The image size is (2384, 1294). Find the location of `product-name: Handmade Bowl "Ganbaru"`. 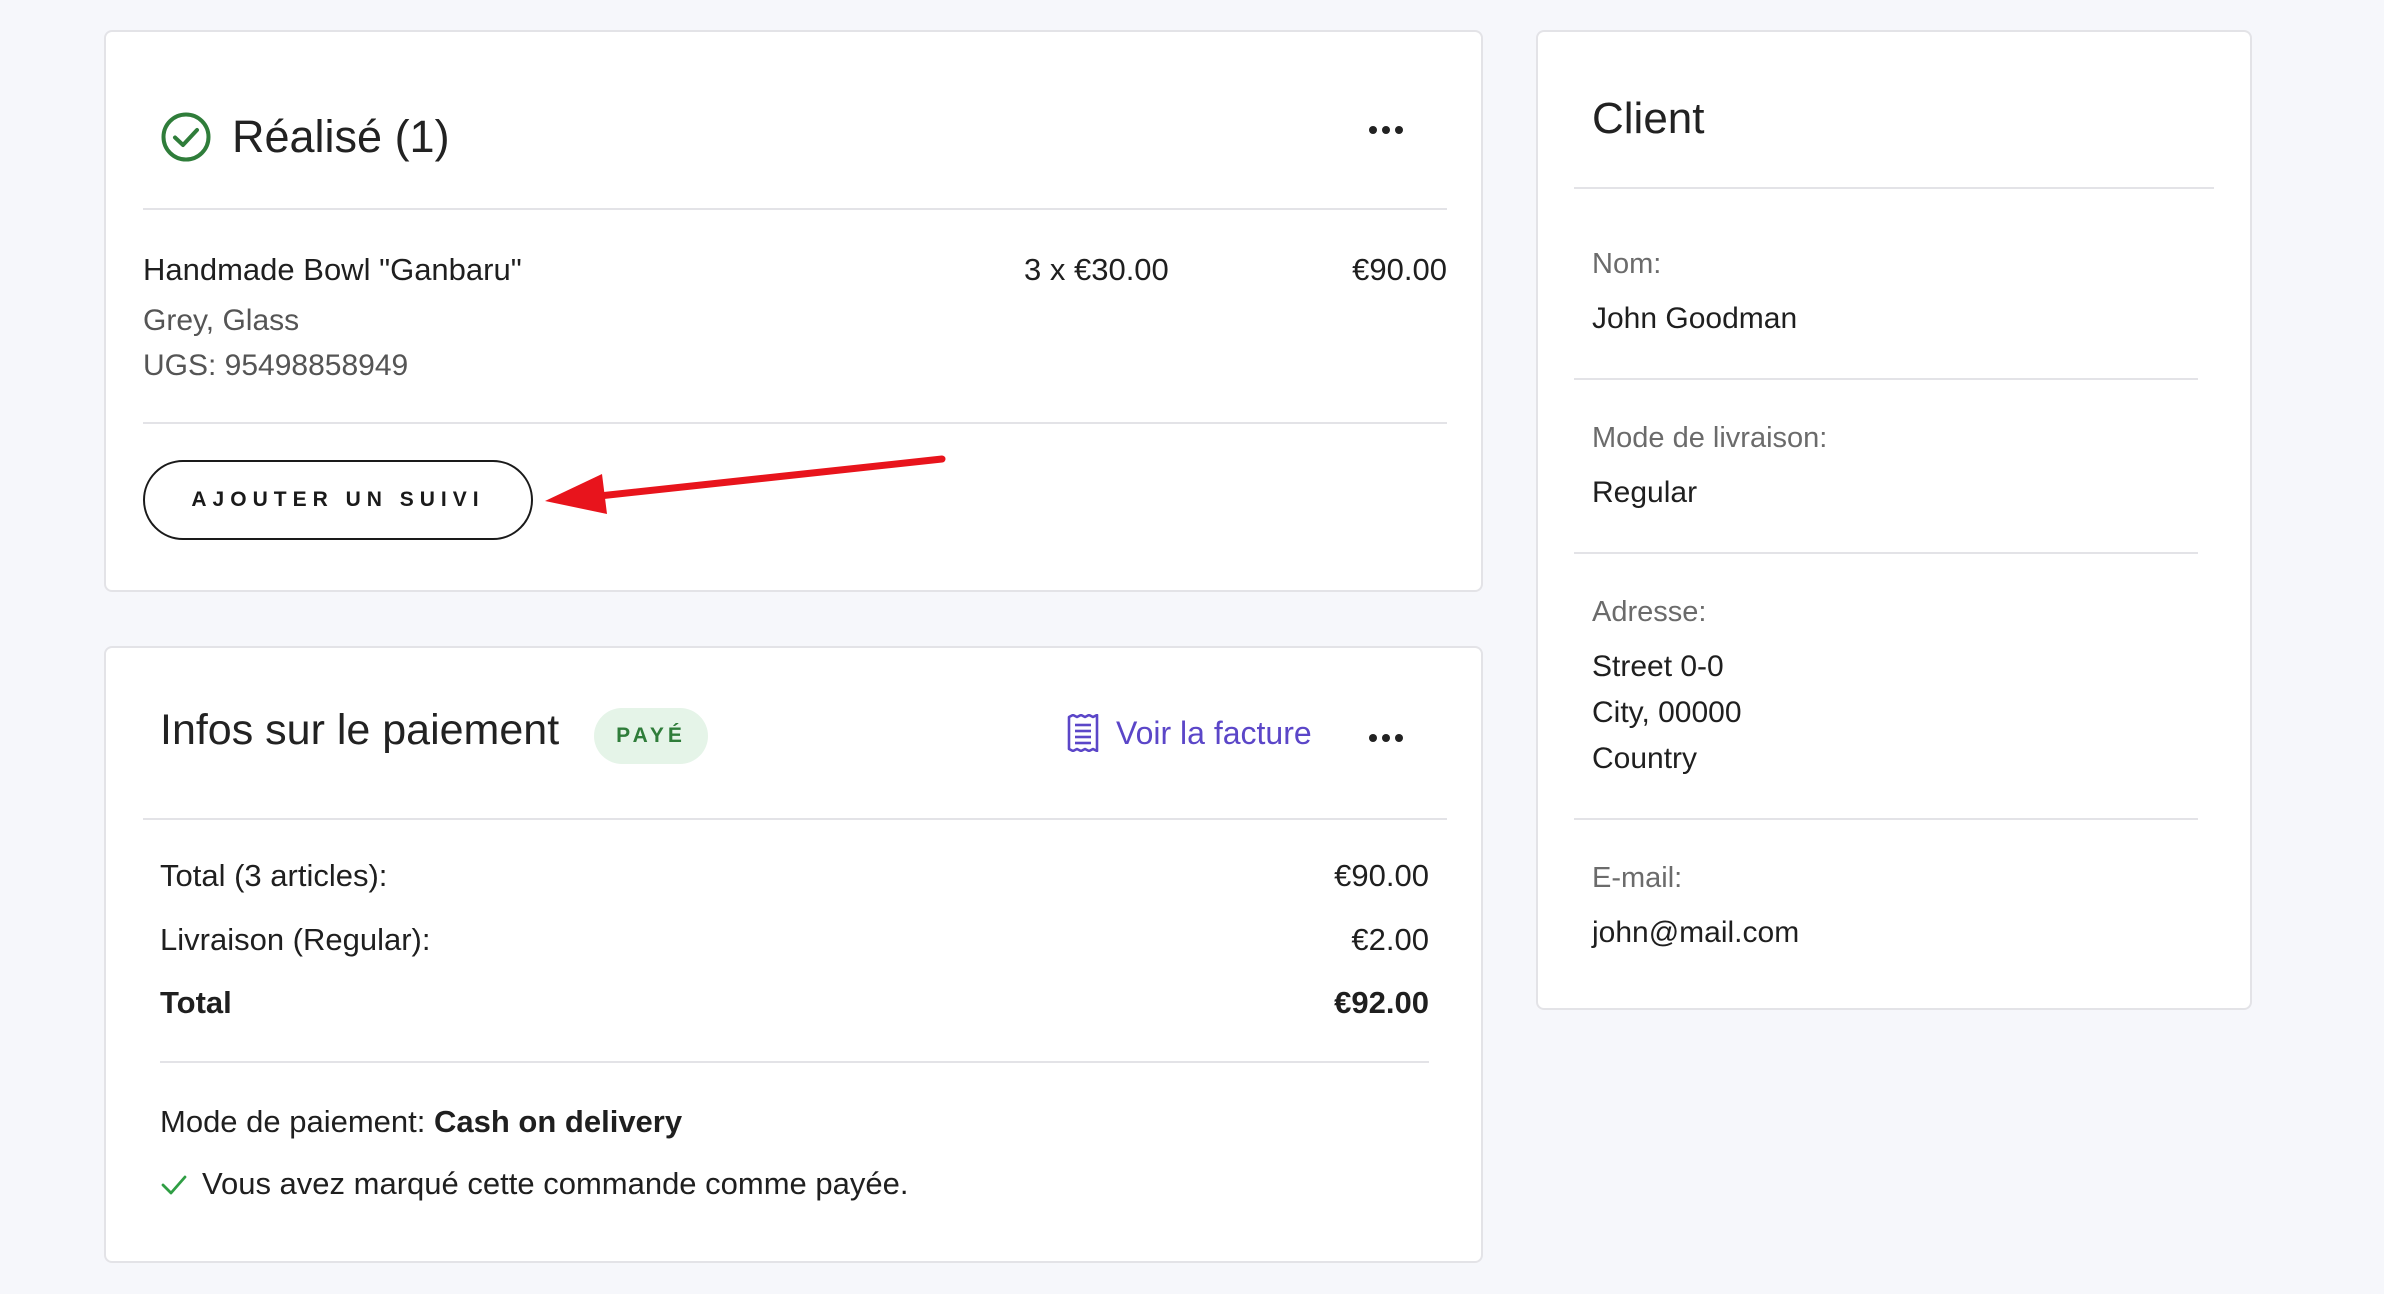

product-name: Handmade Bowl "Ganbaru" is located at coordinates (332, 270).